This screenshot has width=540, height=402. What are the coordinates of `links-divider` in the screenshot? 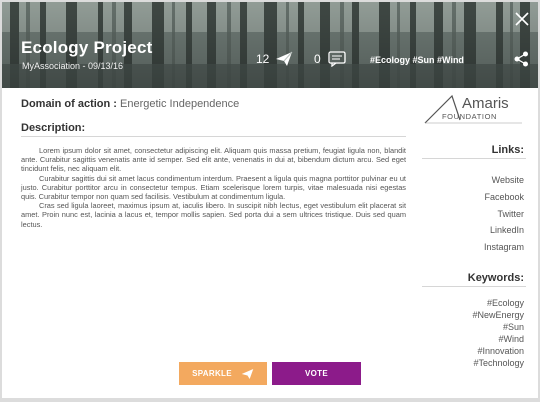 It's located at (474, 158).